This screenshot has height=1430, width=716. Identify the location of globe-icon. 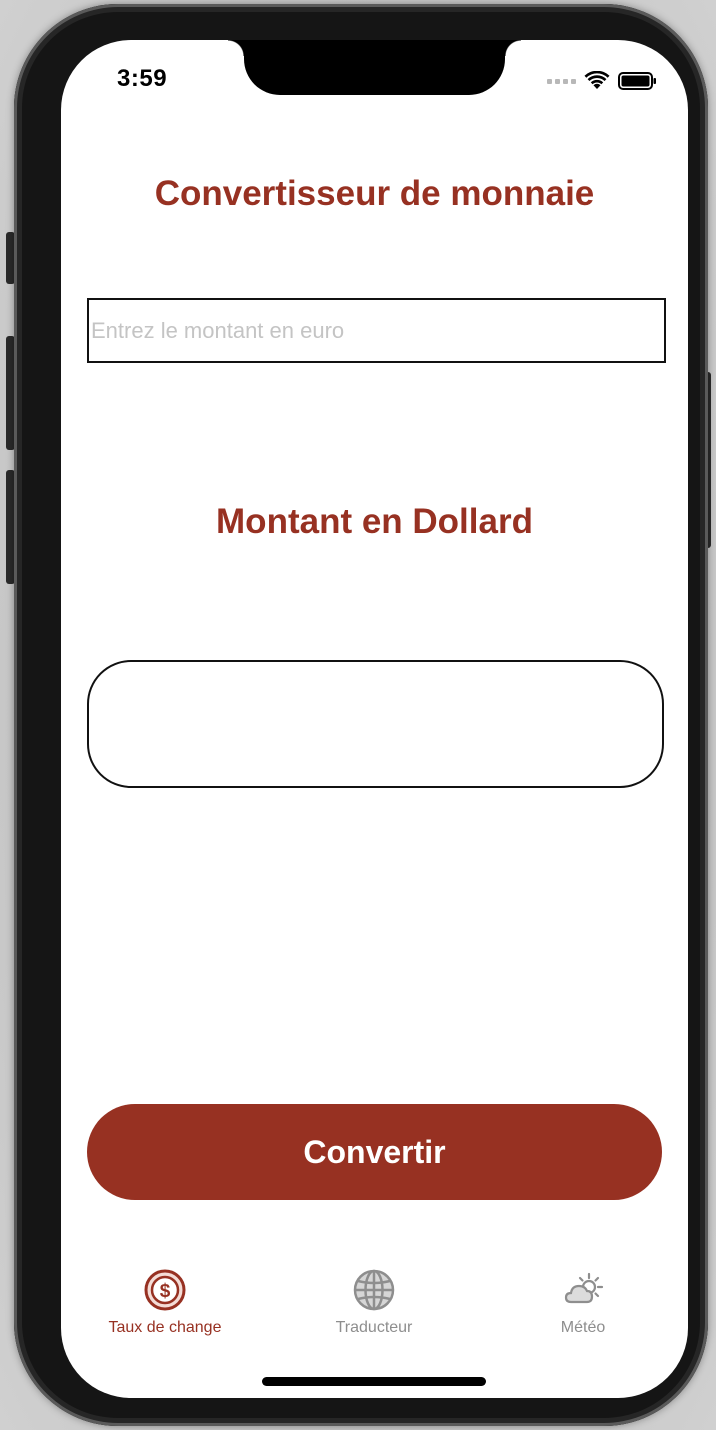
(374, 1290).